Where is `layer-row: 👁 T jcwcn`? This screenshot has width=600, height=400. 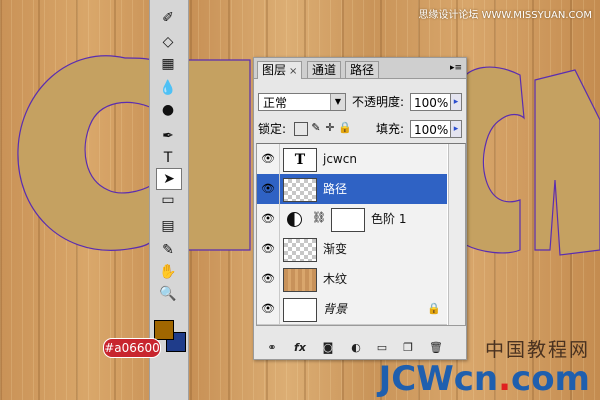 layer-row: 👁 T jcwcn is located at coordinates (352, 159).